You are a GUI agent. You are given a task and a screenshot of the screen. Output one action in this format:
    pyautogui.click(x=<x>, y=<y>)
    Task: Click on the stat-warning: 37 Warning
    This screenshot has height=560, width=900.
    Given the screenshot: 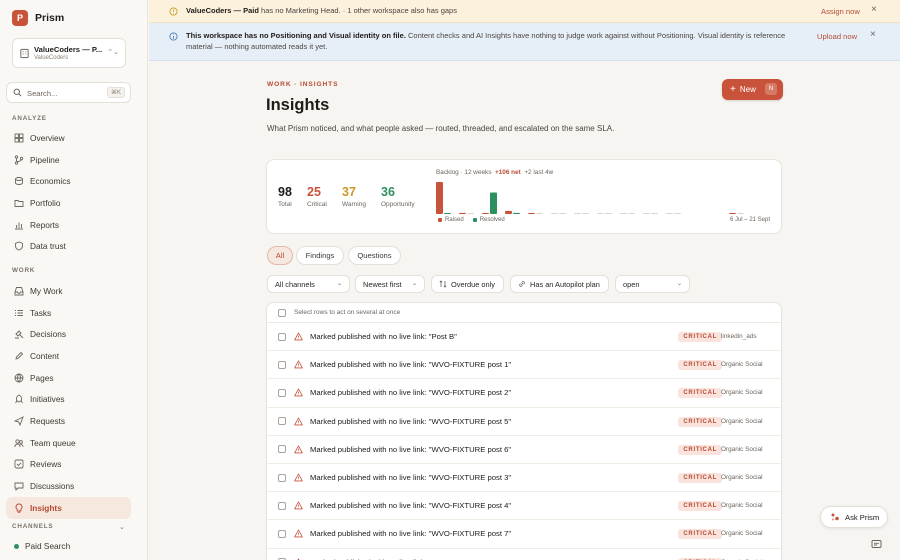 What is the action you would take?
    pyautogui.click(x=354, y=196)
    